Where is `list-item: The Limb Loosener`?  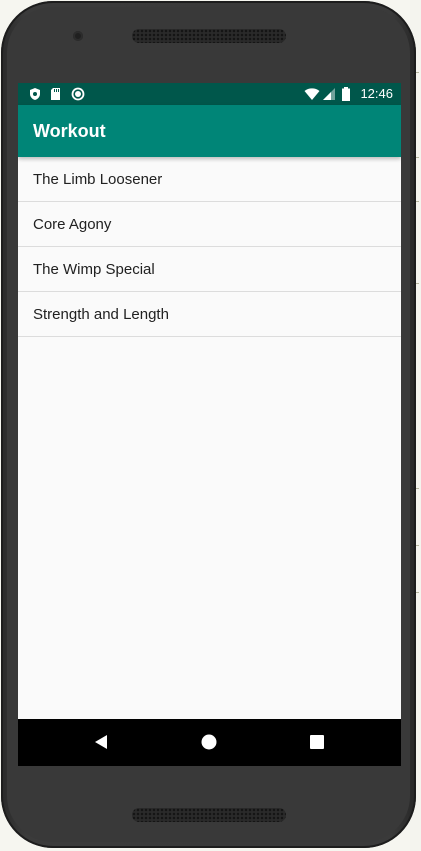
list-item: The Limb Loosener is located at coordinates (209, 179).